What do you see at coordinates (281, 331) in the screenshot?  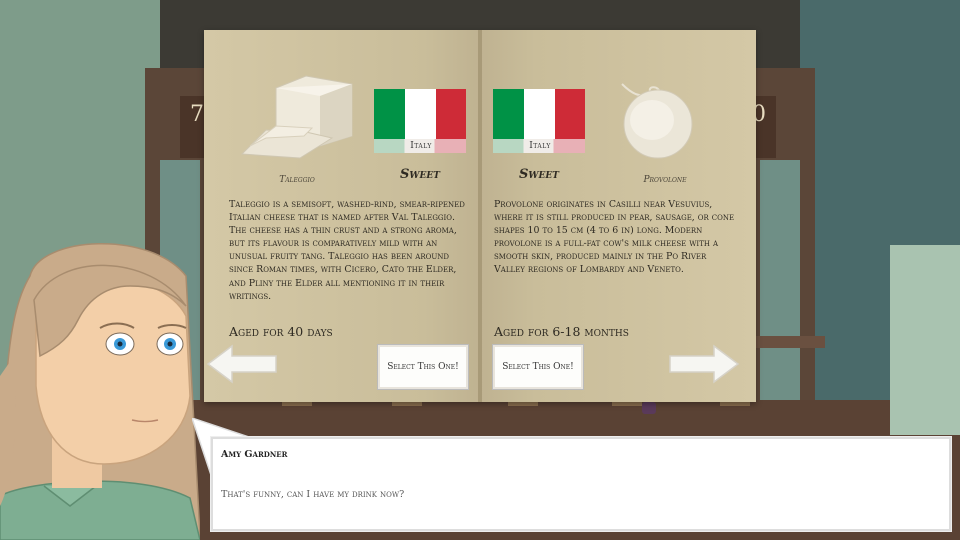 I see `left-aged: Aged for 40 days` at bounding box center [281, 331].